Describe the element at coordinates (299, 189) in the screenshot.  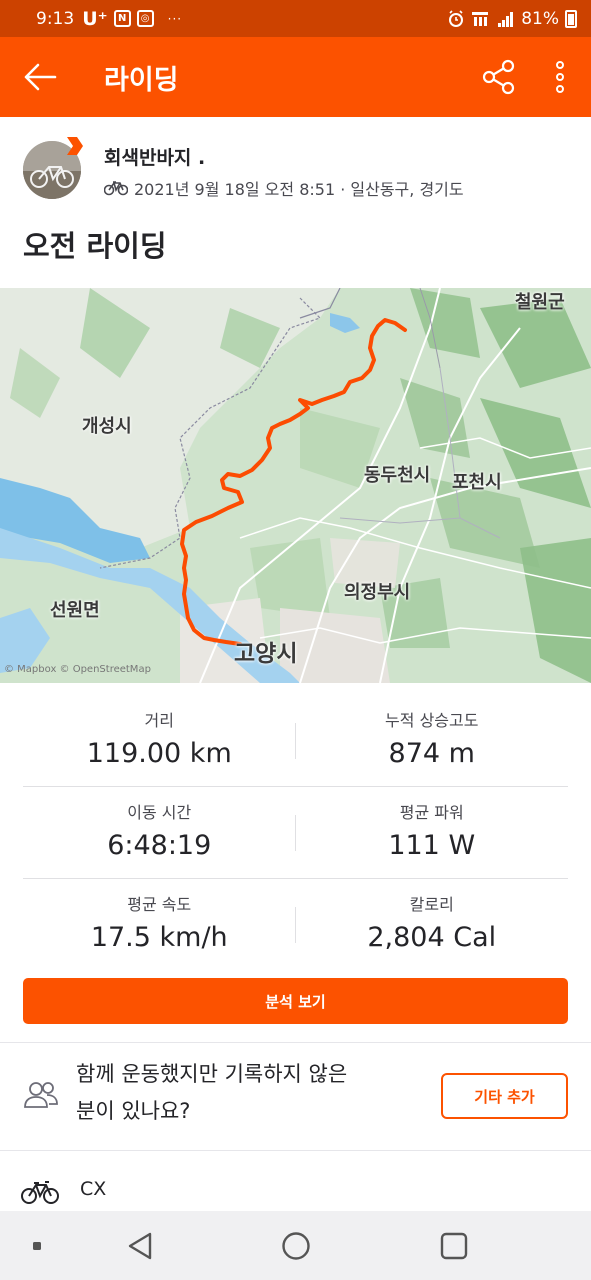
I see `date-location: 2021년 9월 18일 오전 8:51 · 일산동구, 경기도` at that location.